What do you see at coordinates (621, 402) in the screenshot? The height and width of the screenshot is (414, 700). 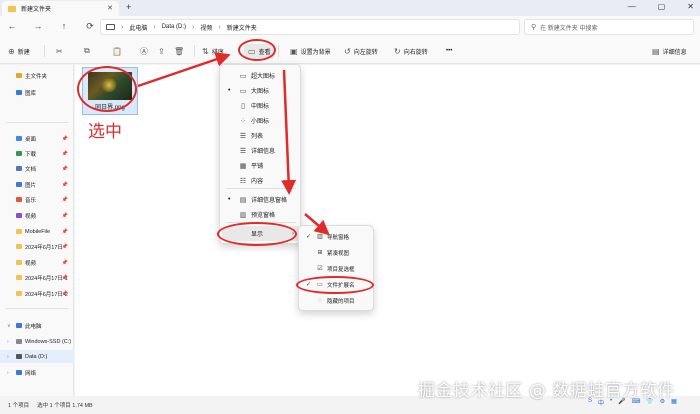 I see `tray-icon: 🎤` at bounding box center [621, 402].